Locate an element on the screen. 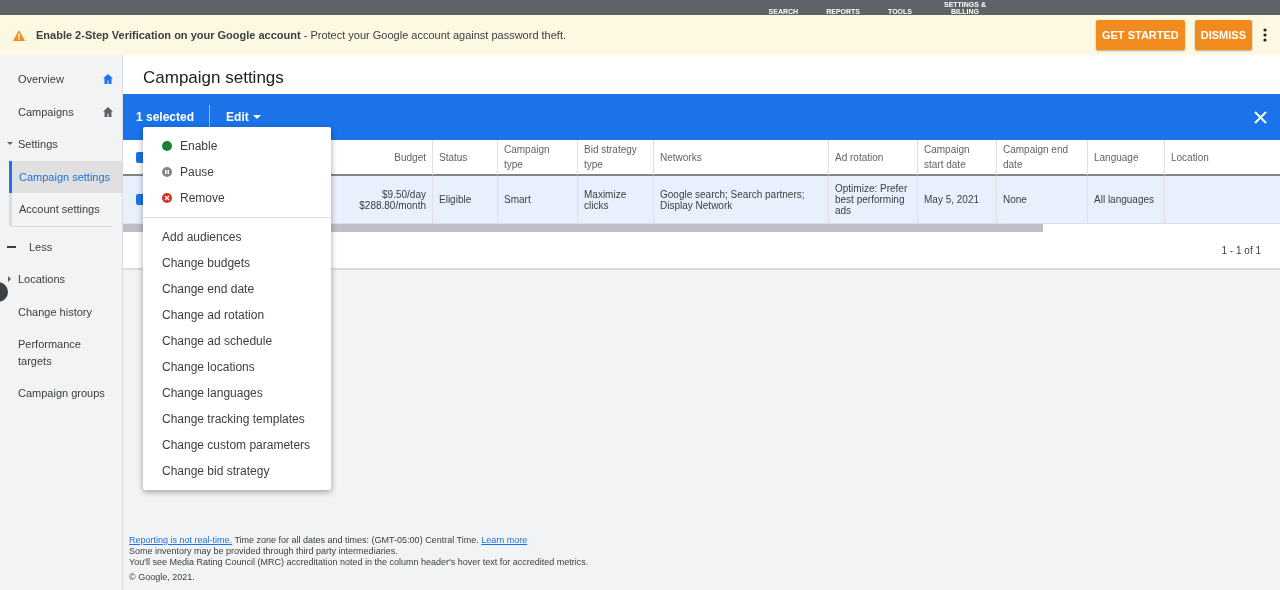 The height and width of the screenshot is (590, 1280). menu-item: Add audiences is located at coordinates (237, 237).